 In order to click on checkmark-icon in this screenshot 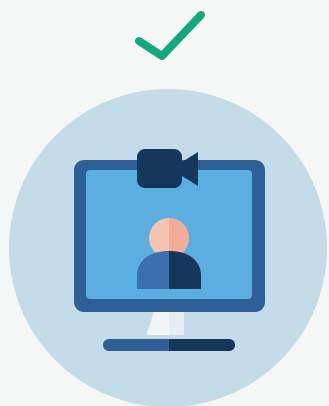, I will do `click(170, 35)`.